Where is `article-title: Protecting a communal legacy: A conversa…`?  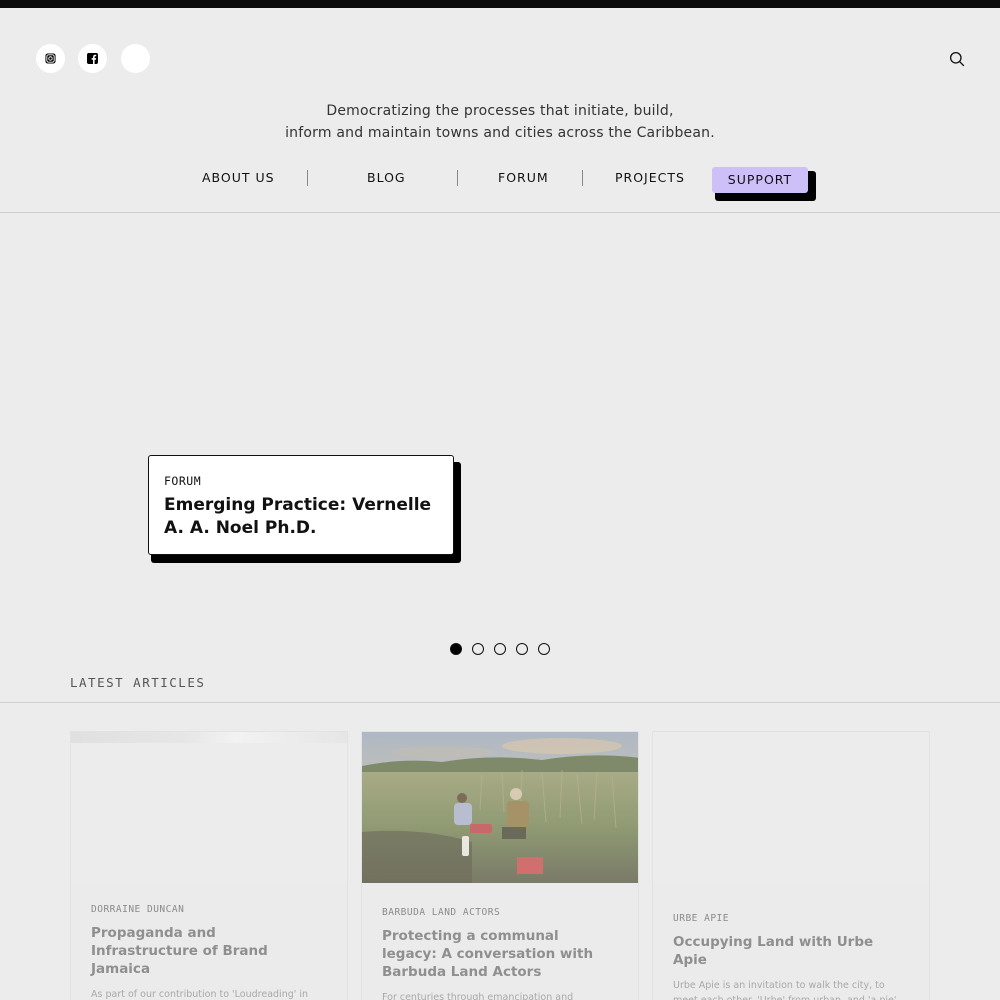 article-title: Protecting a communal legacy: A conversa… is located at coordinates (500, 954).